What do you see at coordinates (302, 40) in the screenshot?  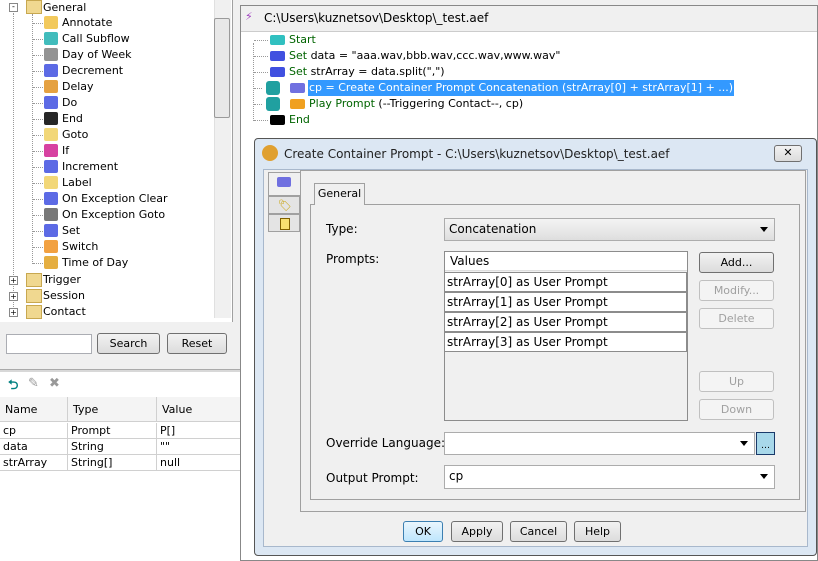 I see `flow-step: Start` at bounding box center [302, 40].